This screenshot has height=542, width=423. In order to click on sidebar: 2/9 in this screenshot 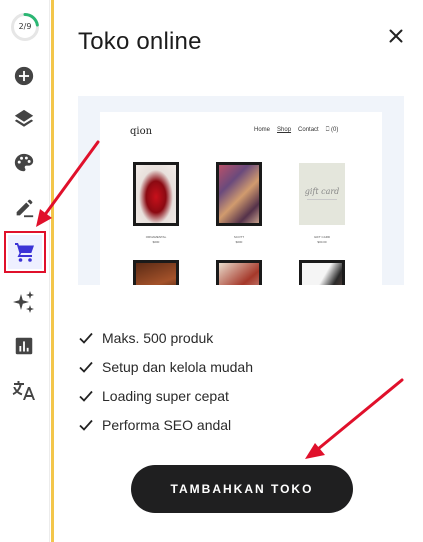, I will do `click(25, 271)`.